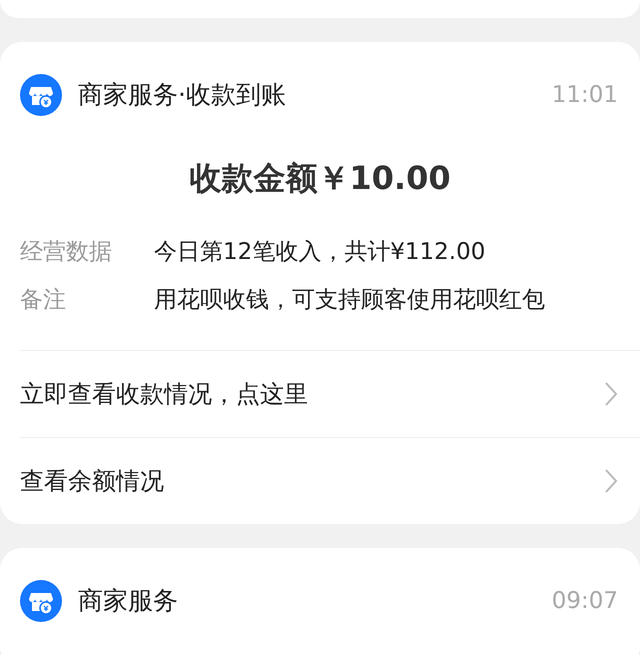 This screenshot has height=655, width=640. Describe the element at coordinates (320, 178) in the screenshot. I see `amount-headline: 收款金额￥10.00` at that location.